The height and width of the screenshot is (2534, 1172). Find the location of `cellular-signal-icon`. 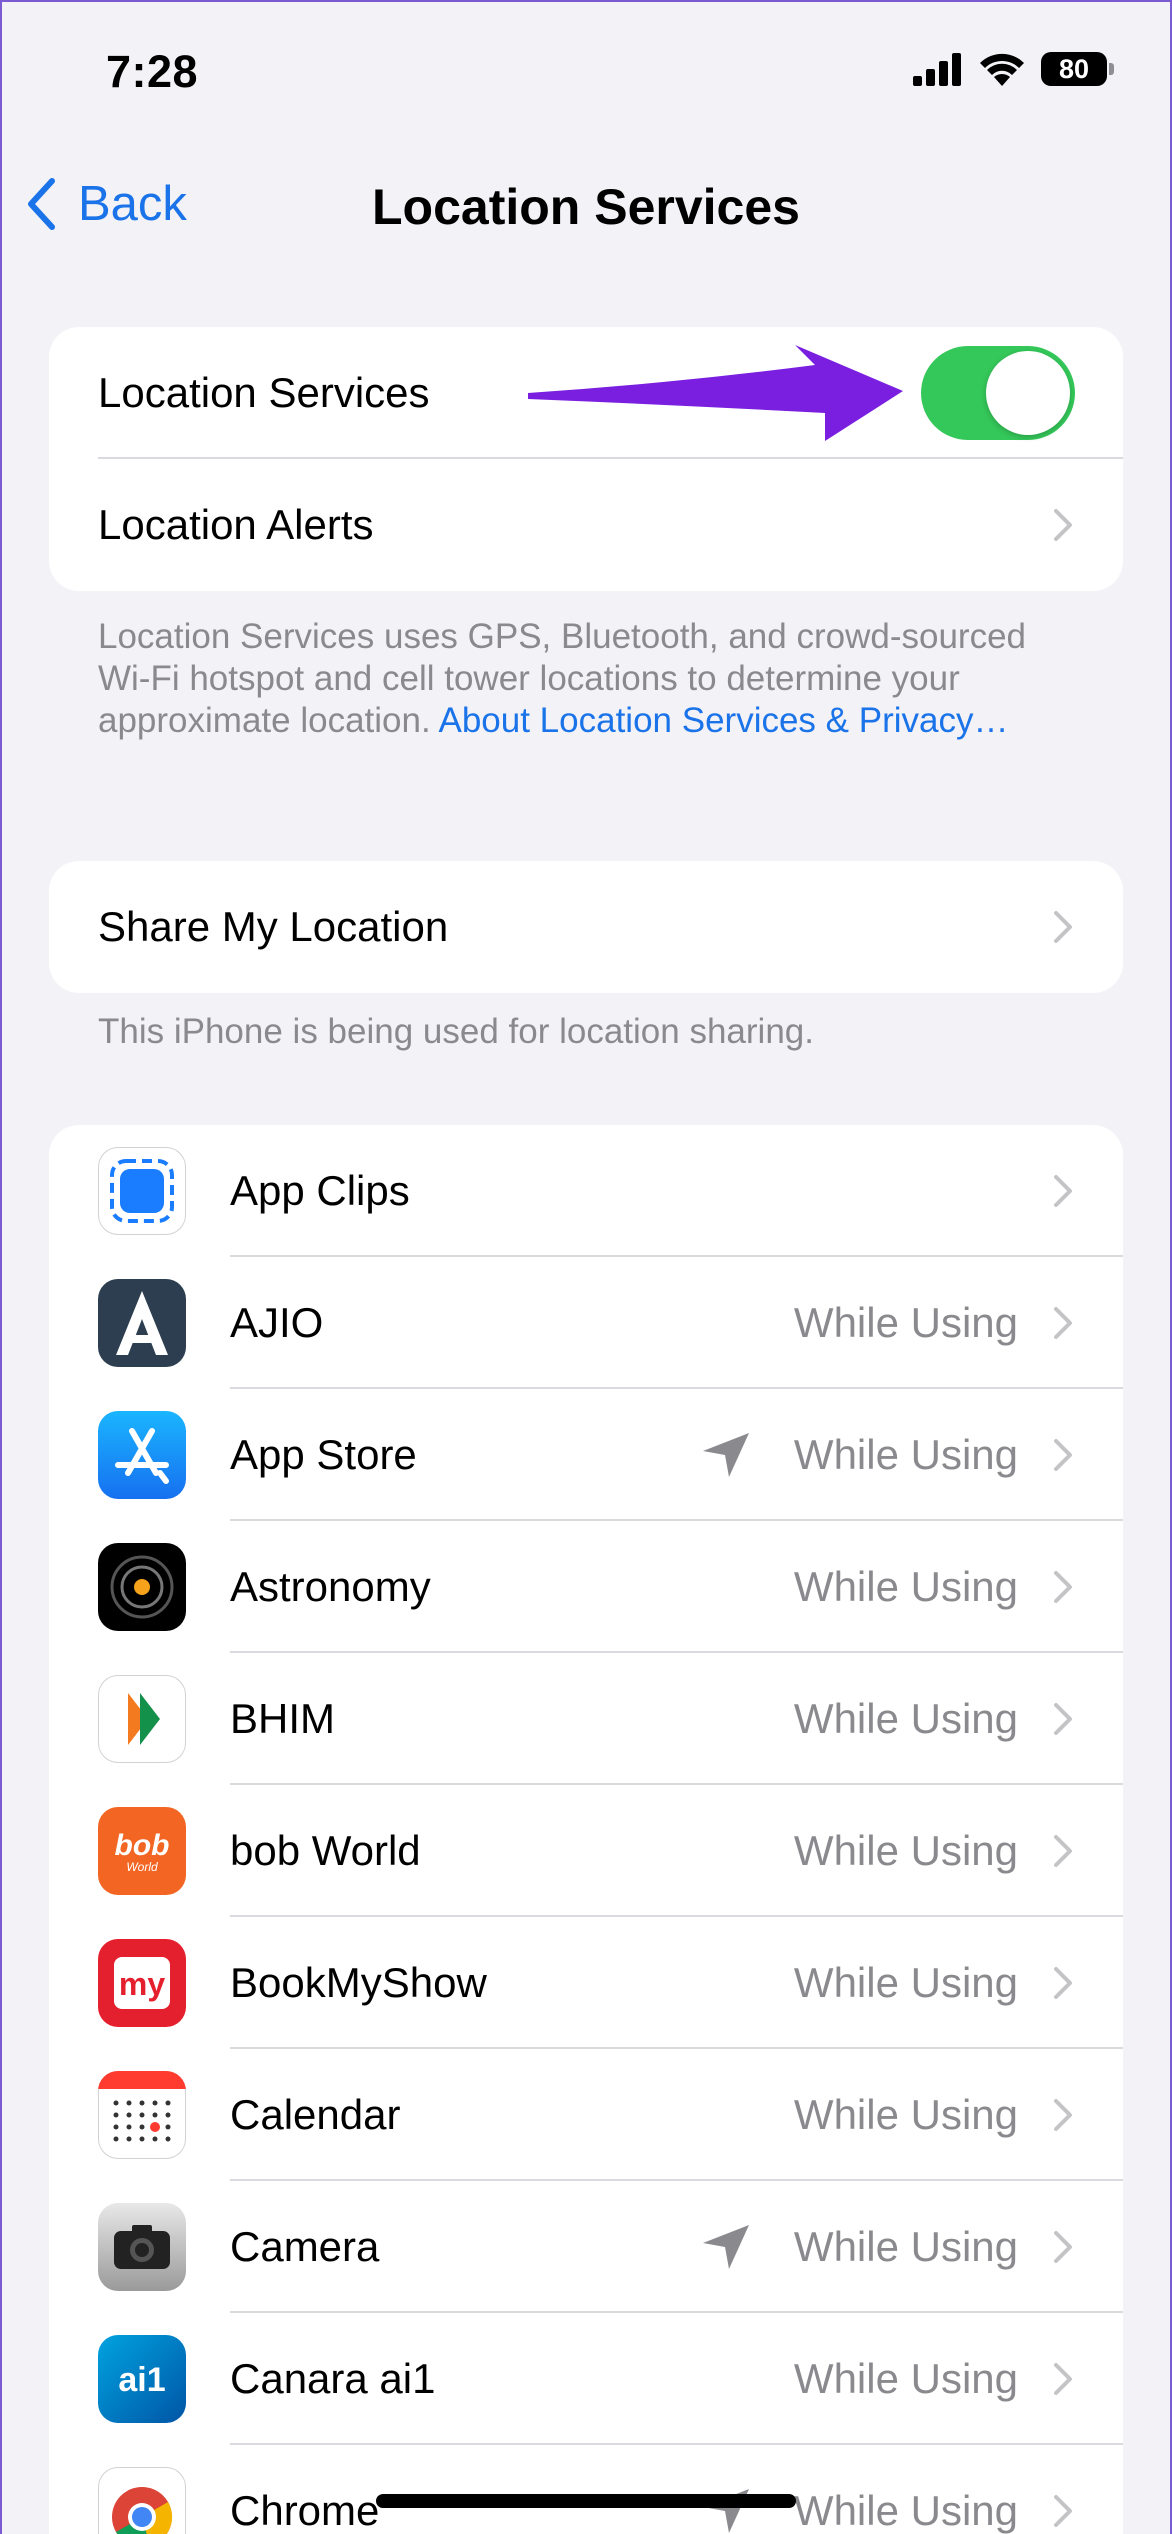

cellular-signal-icon is located at coordinates (937, 69).